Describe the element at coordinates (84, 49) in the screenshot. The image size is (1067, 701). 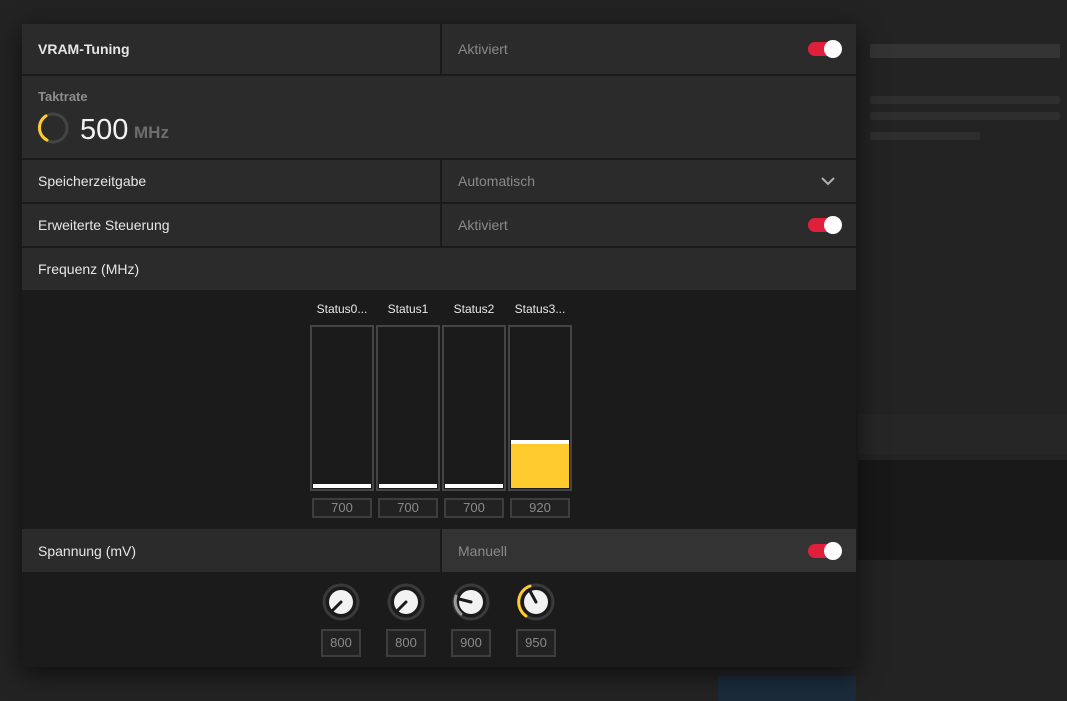
I see `vram-tuning-label: VRAM-Tuning` at that location.